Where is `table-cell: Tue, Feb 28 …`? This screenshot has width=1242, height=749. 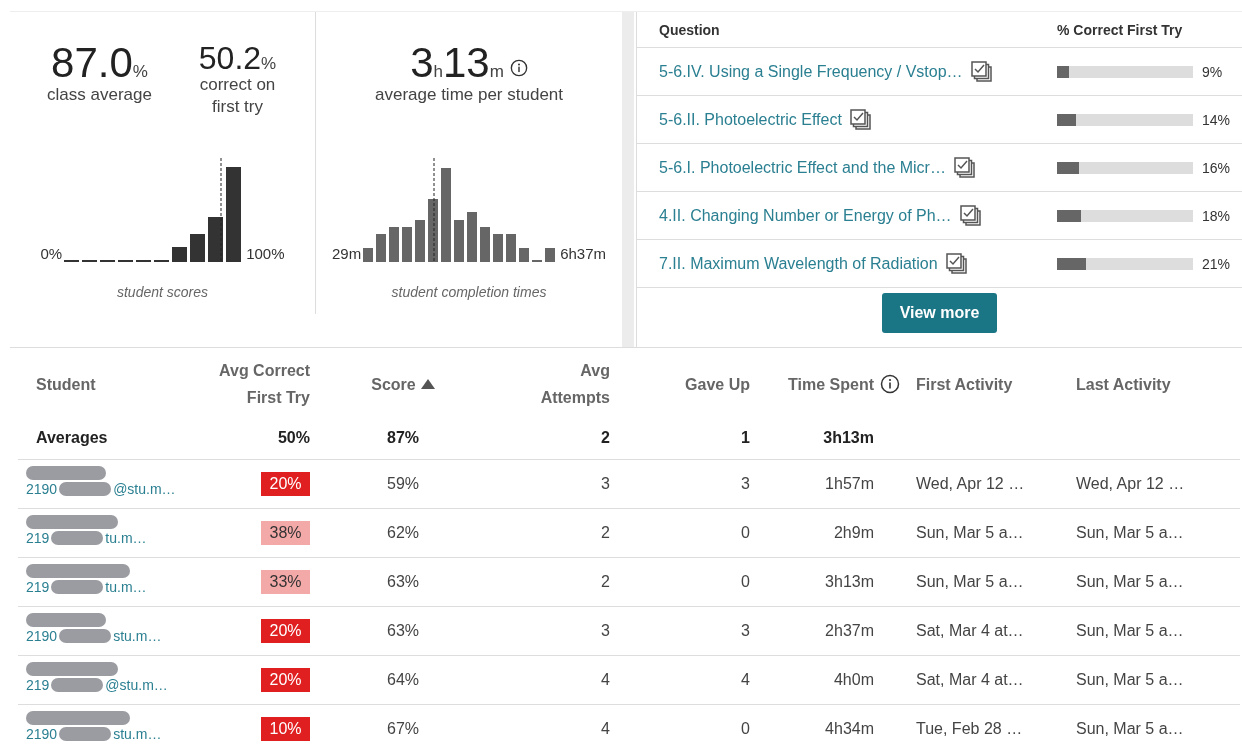 table-cell: Tue, Feb 28 … is located at coordinates (988, 726).